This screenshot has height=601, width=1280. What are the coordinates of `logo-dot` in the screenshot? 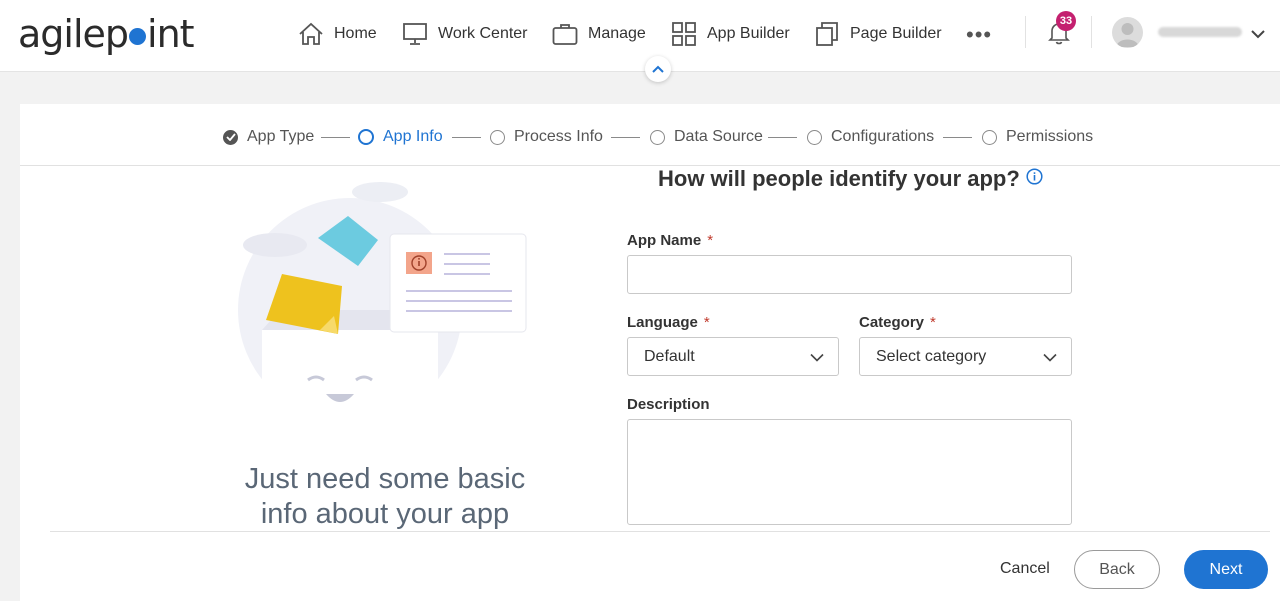 It's located at (138, 36).